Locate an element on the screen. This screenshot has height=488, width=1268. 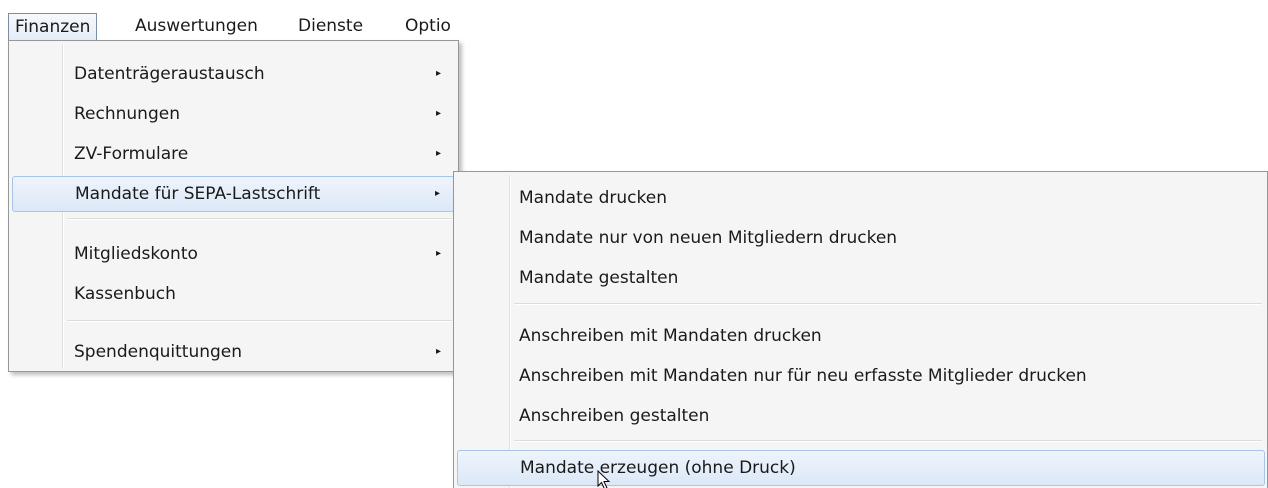
mouse-pointer-icon is located at coordinates (604, 479).